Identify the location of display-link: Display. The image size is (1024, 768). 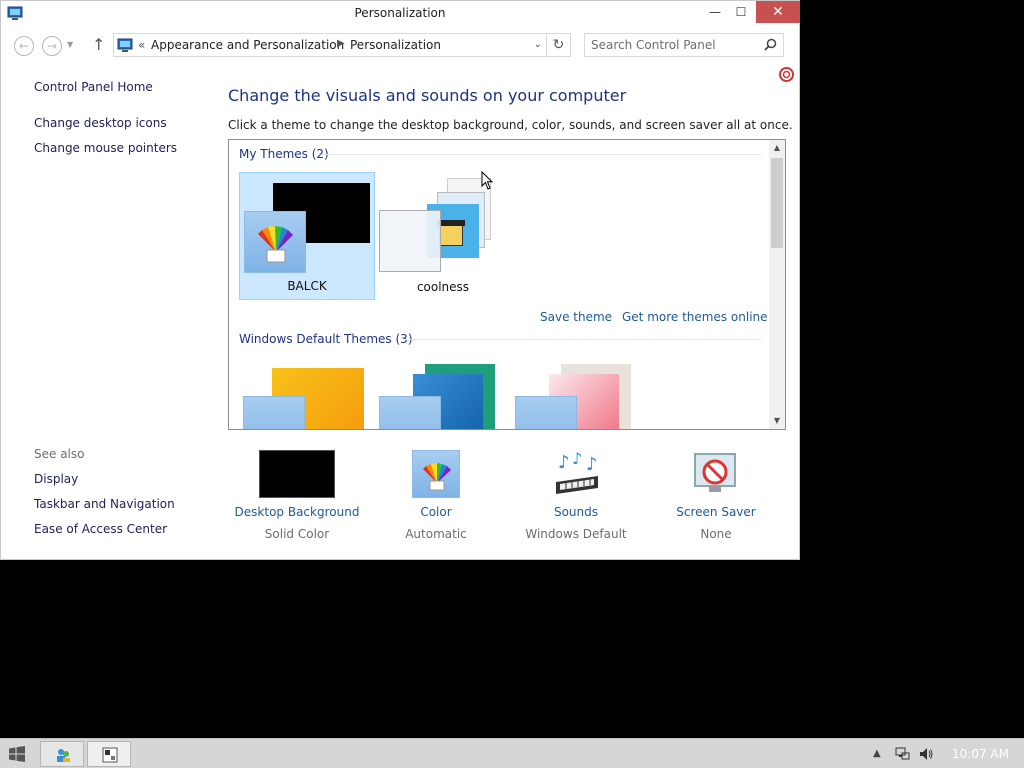
(56, 479).